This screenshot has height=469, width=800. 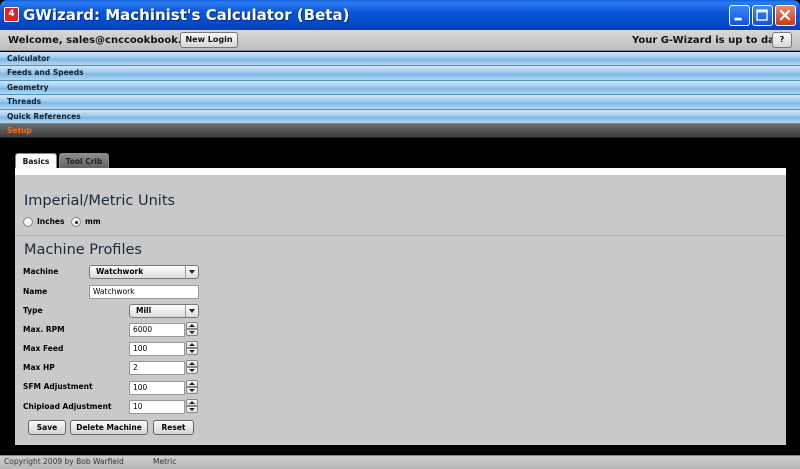 I want to click on chipload-adjustment-input: 10, so click(x=157, y=407).